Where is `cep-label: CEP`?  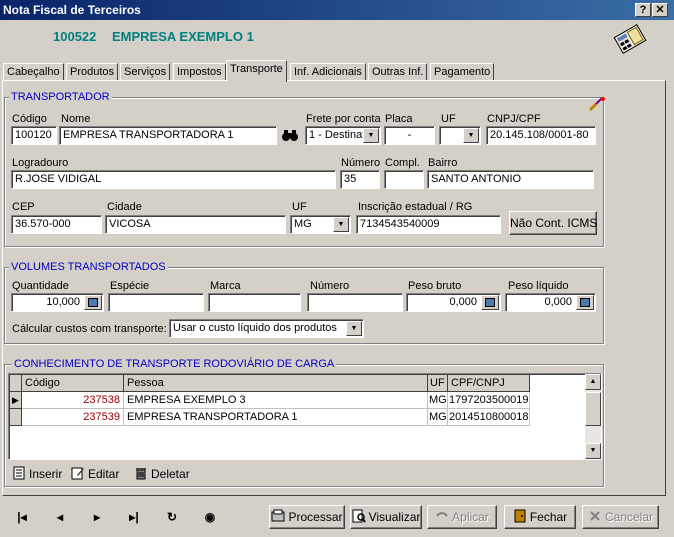 cep-label: CEP is located at coordinates (23, 207).